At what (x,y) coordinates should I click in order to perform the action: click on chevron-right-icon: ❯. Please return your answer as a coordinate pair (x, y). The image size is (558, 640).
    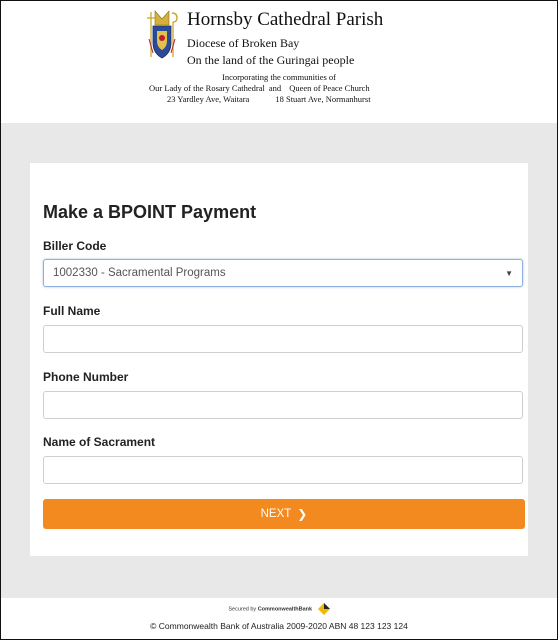
    Looking at the image, I should click on (302, 514).